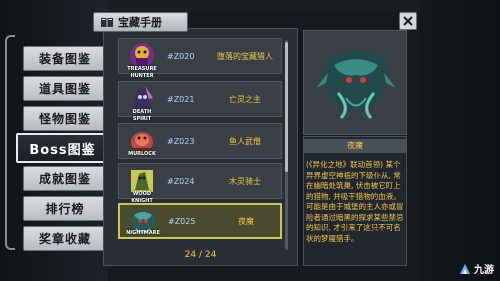 The width and height of the screenshot is (500, 281). I want to click on close-button, so click(408, 21).